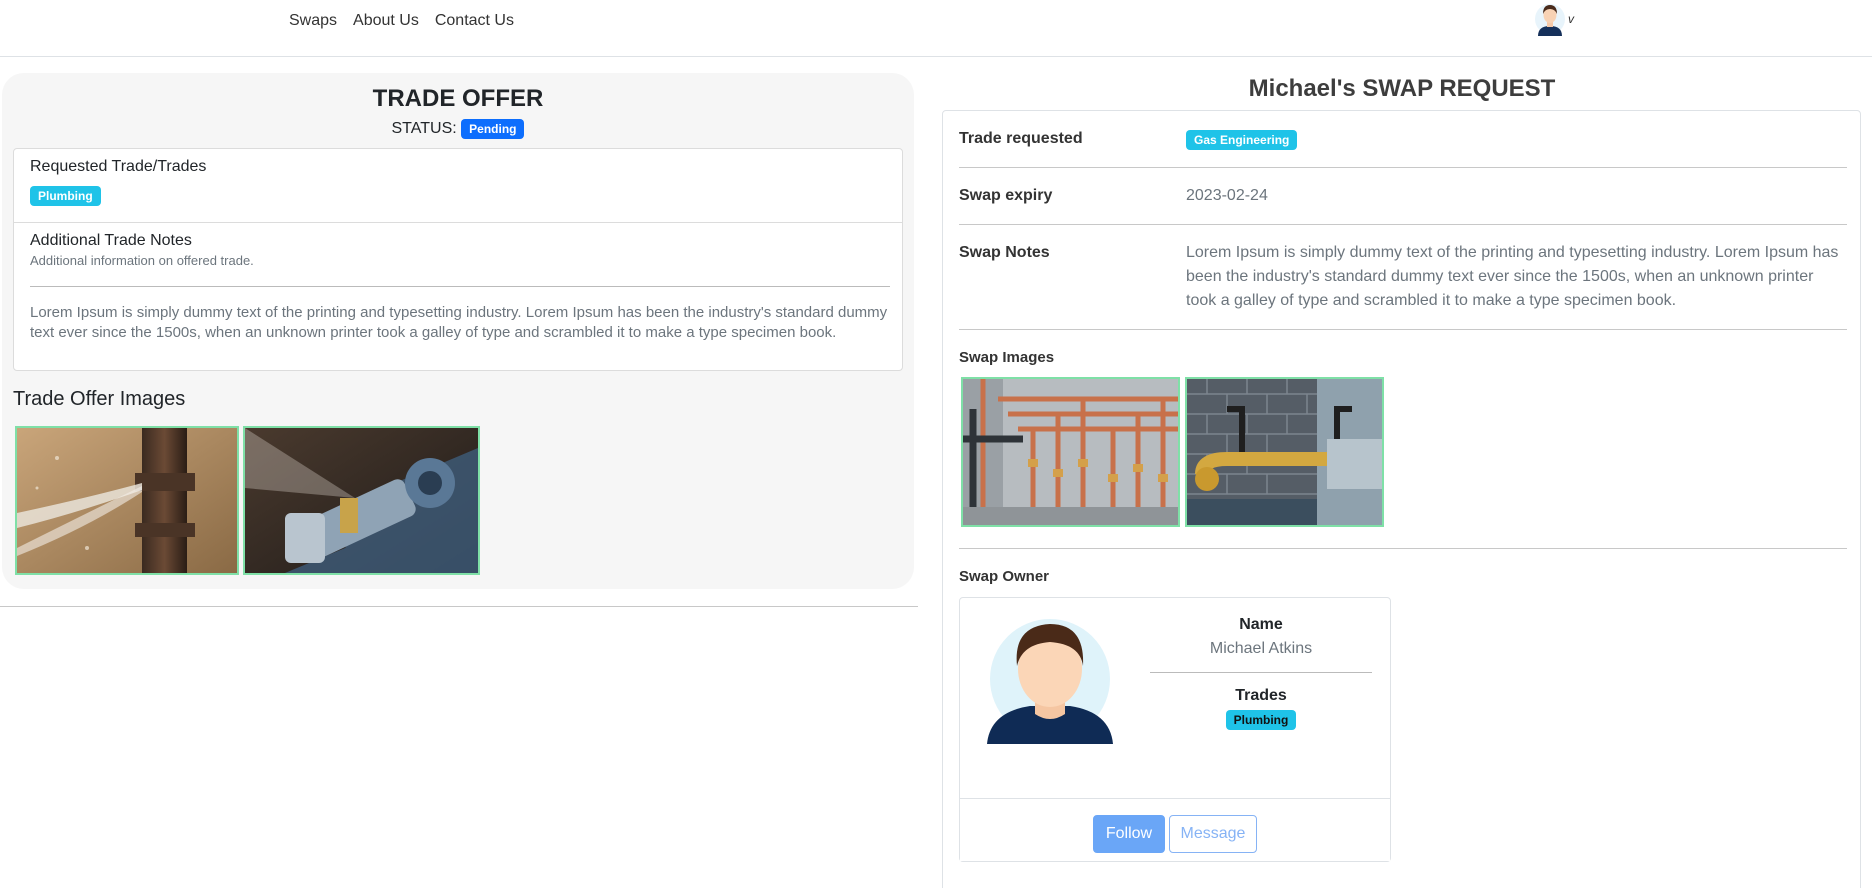 The image size is (1872, 888). Describe the element at coordinates (313, 21) in the screenshot. I see `nav-link-swaps: Swaps` at that location.